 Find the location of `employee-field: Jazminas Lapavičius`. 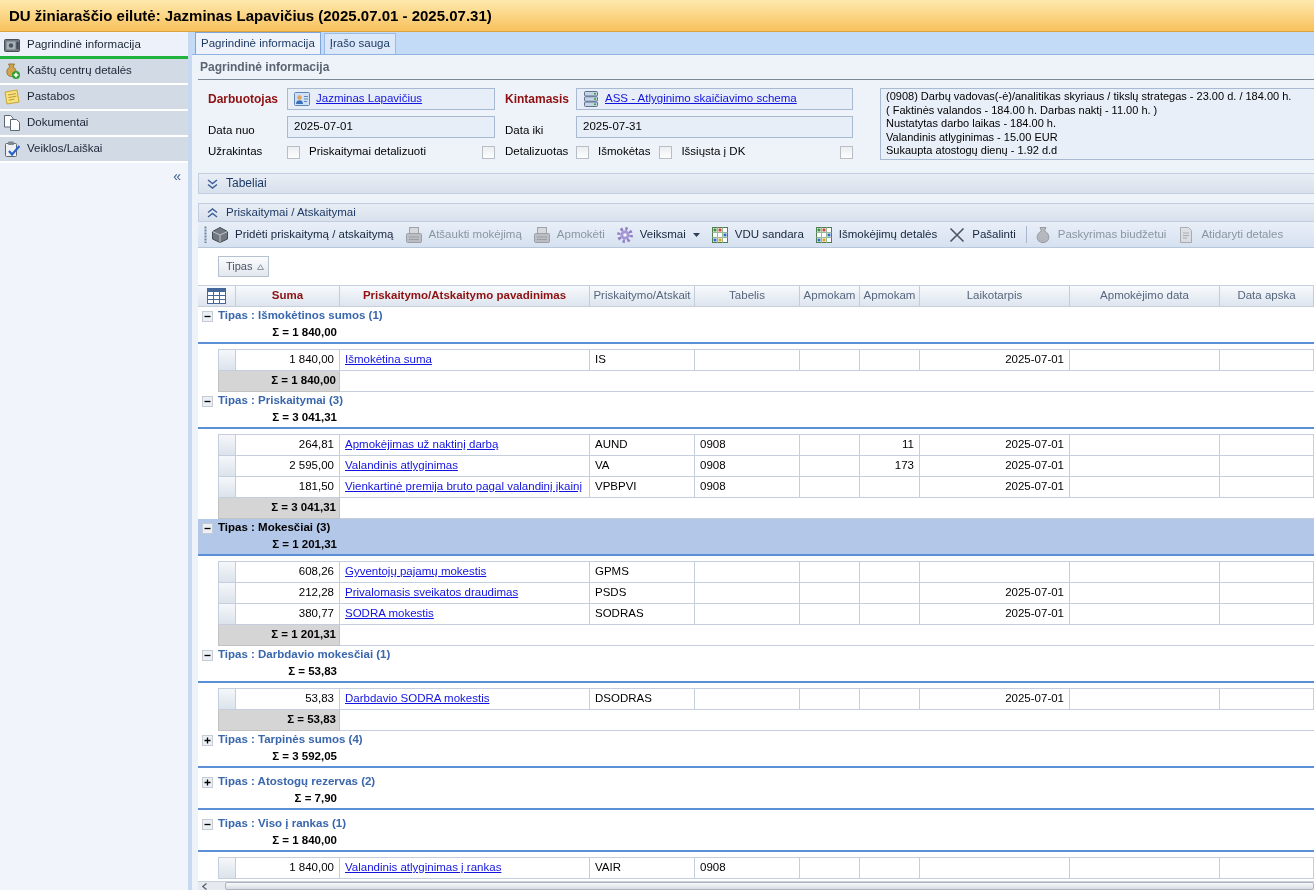

employee-field: Jazminas Lapavičius is located at coordinates (391, 99).